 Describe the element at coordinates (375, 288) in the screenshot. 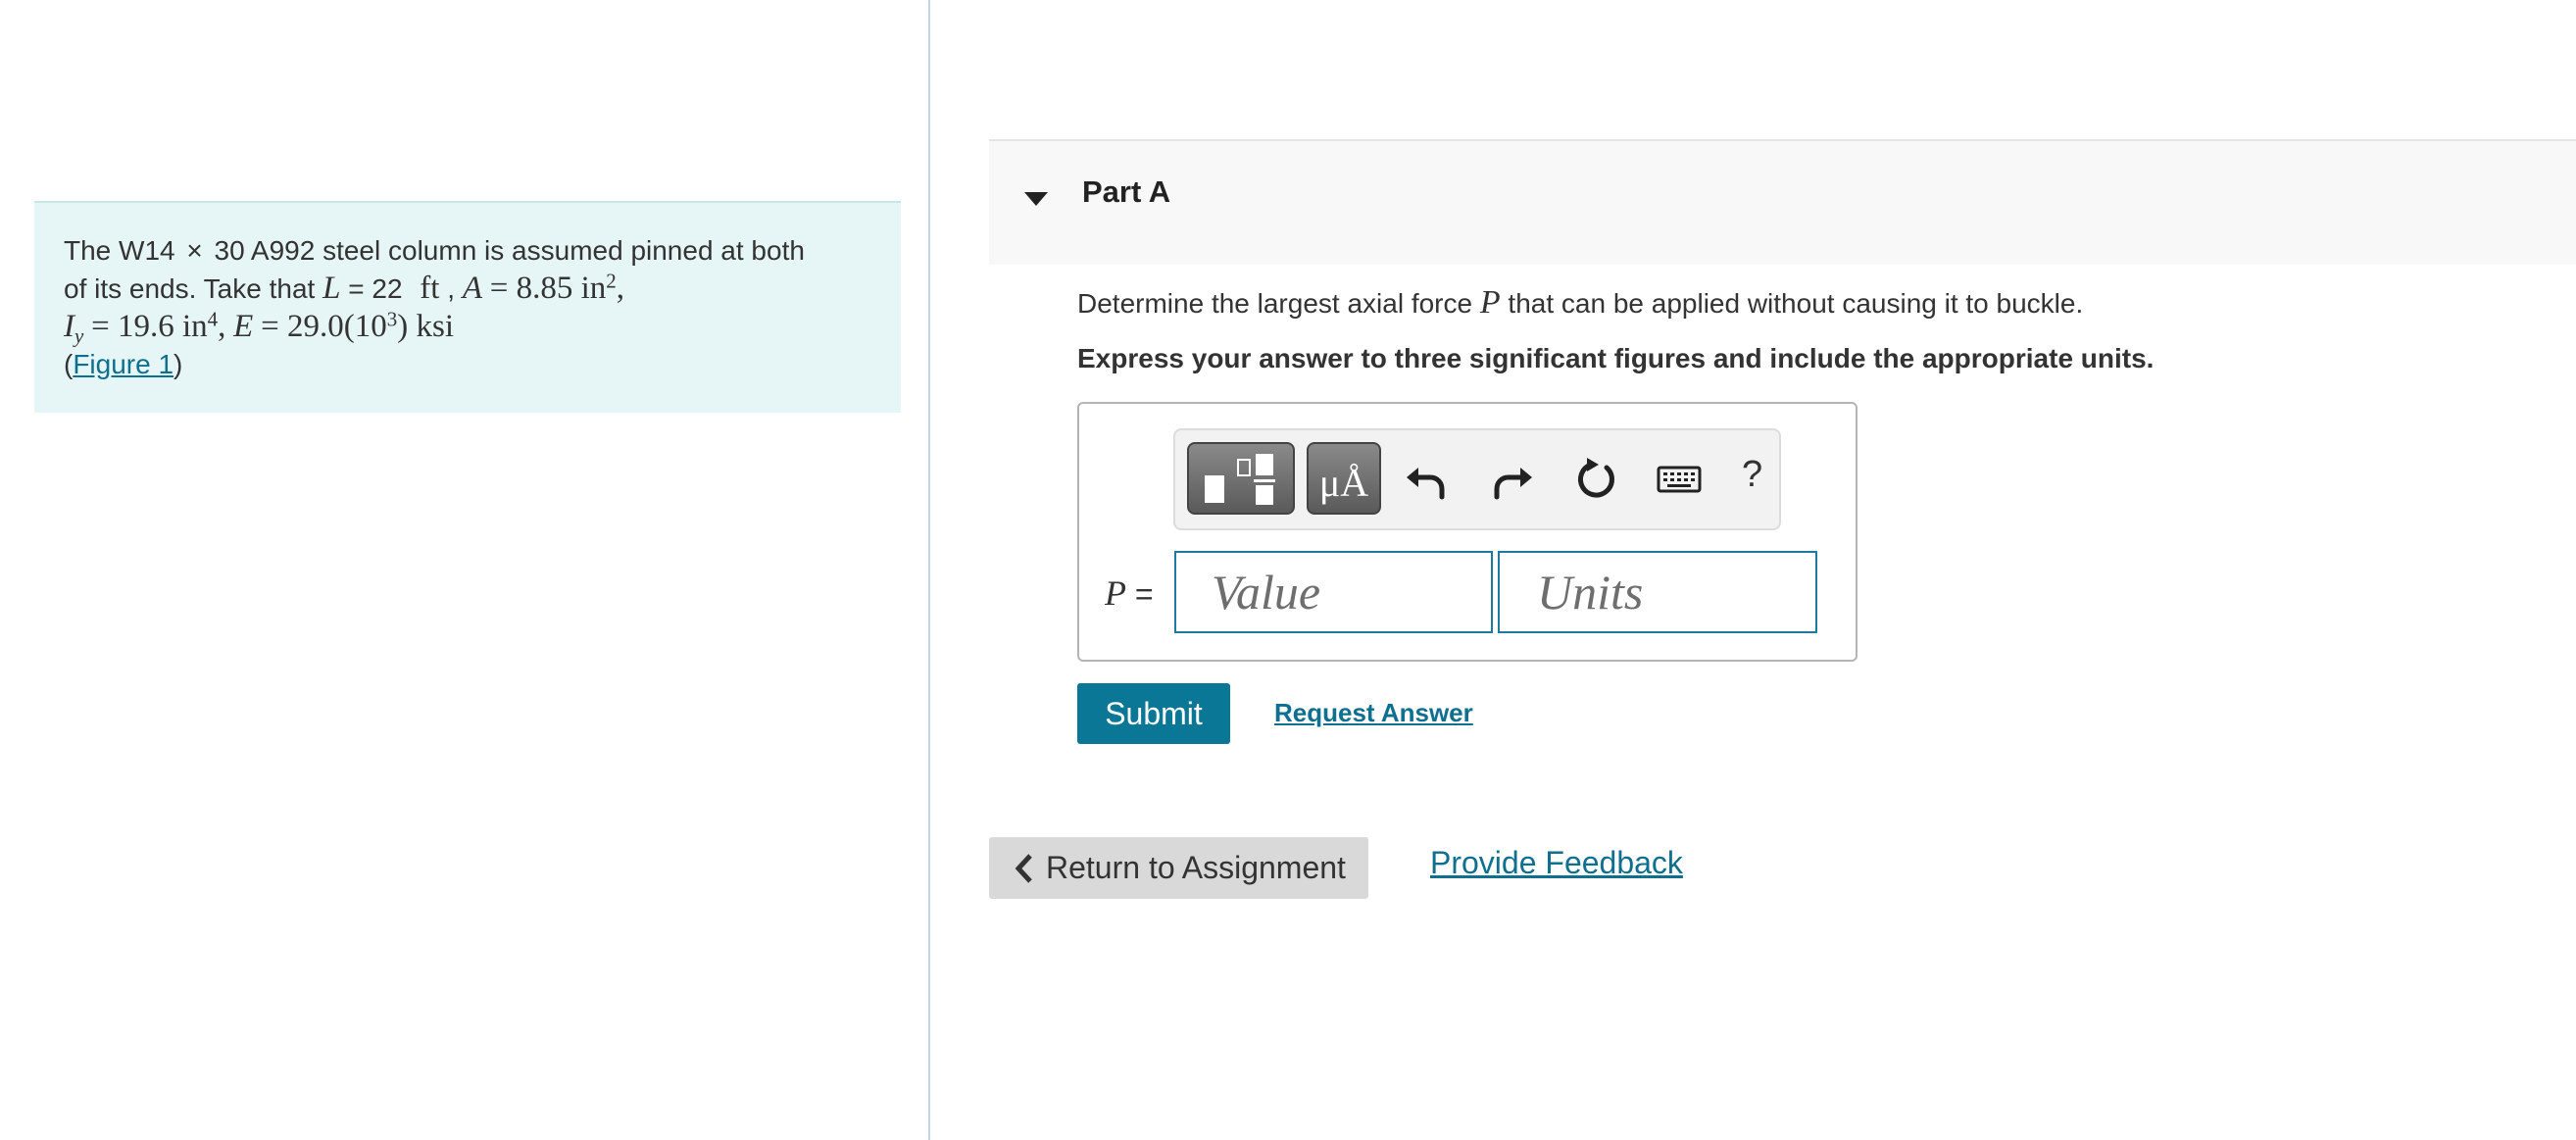

I see `length-value: = 22` at that location.